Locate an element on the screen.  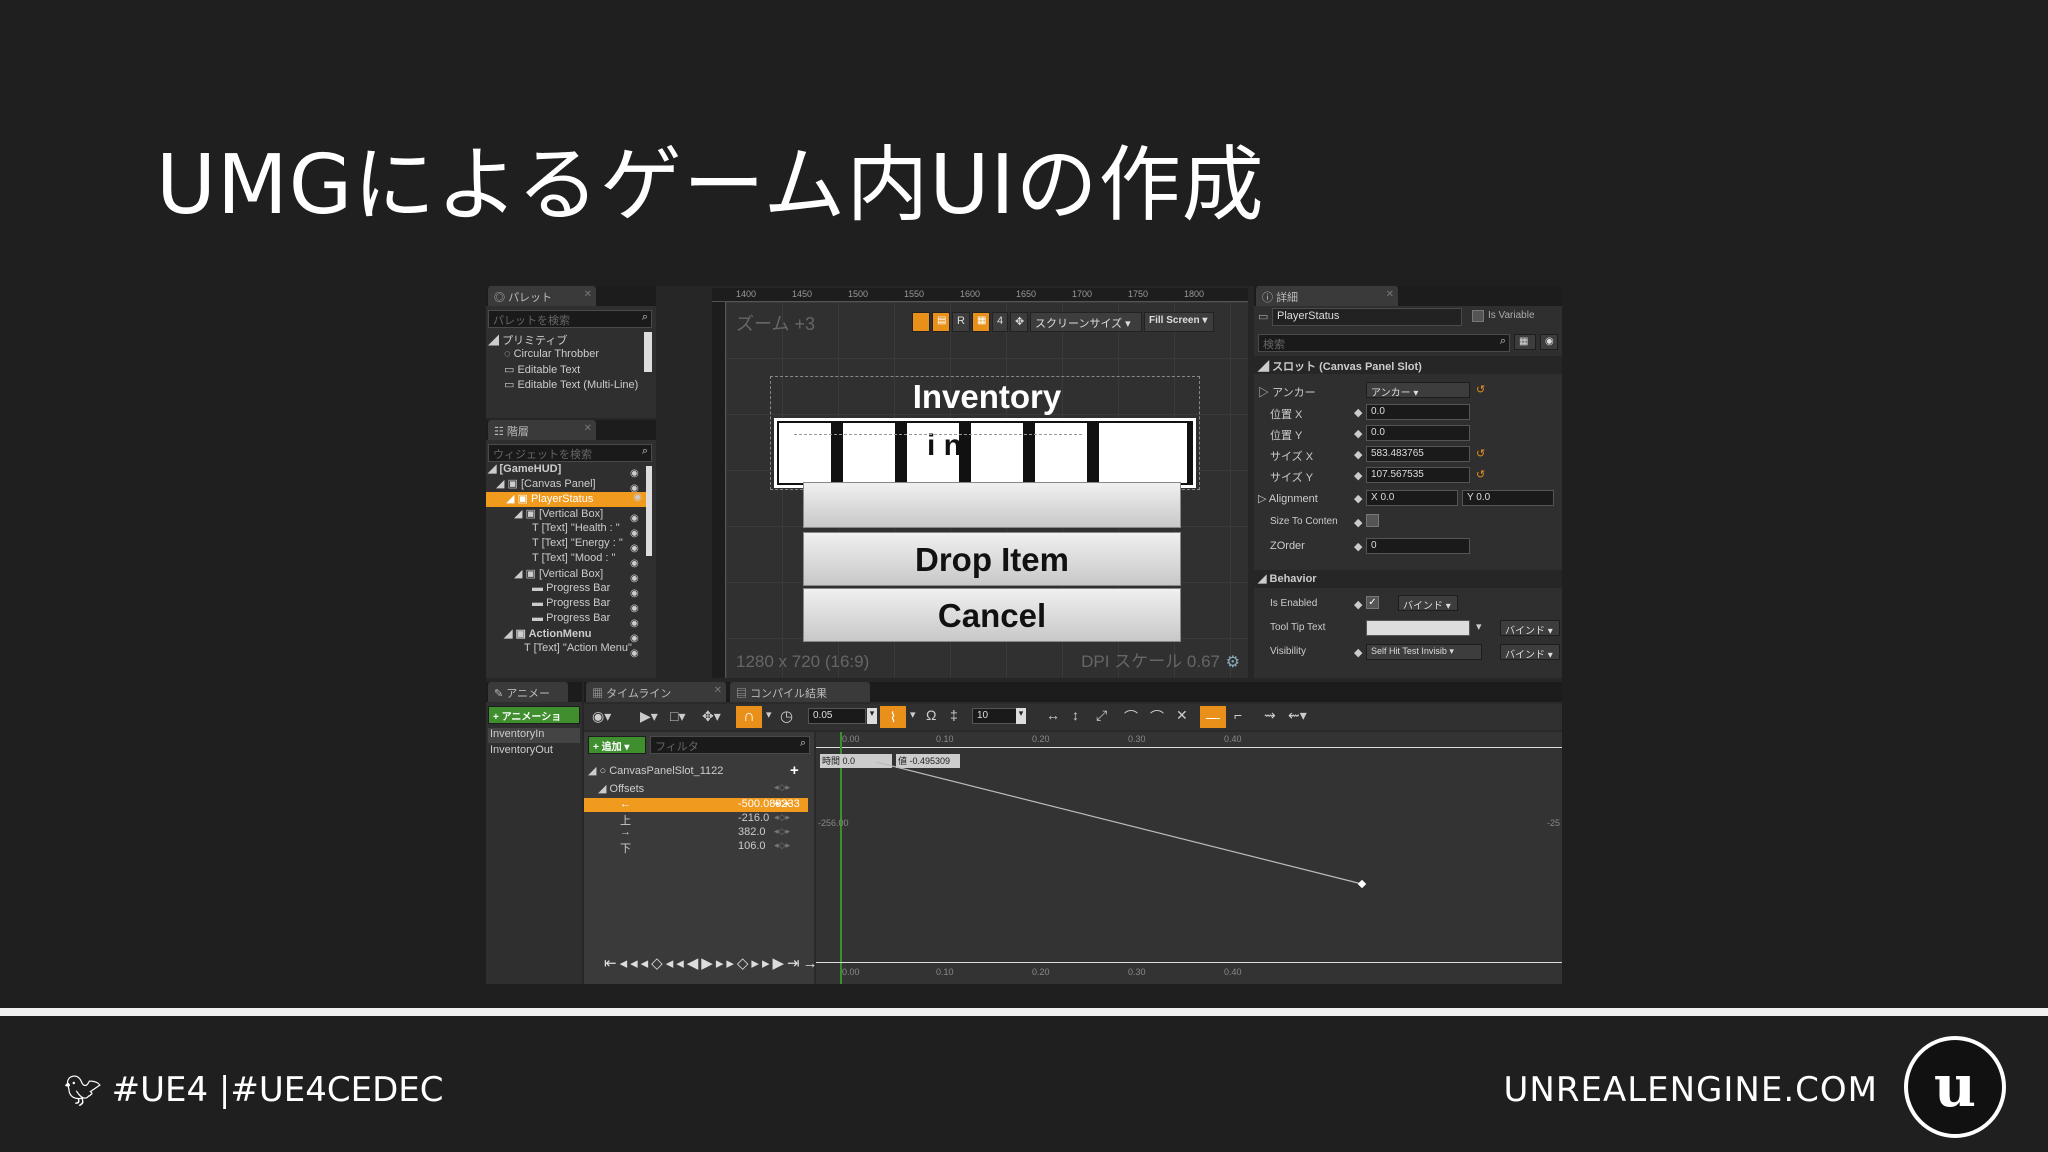
palette-item: ▭ Editable Text is located at coordinates (542, 370).